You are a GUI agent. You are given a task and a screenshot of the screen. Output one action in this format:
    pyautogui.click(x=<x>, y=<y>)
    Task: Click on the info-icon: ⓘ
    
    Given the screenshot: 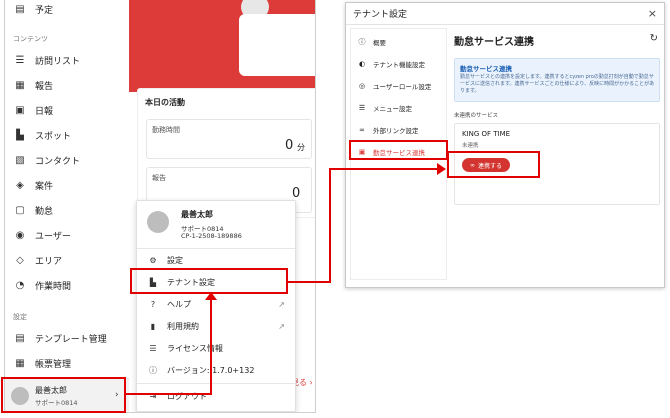 What is the action you would take?
    pyautogui.click(x=362, y=42)
    